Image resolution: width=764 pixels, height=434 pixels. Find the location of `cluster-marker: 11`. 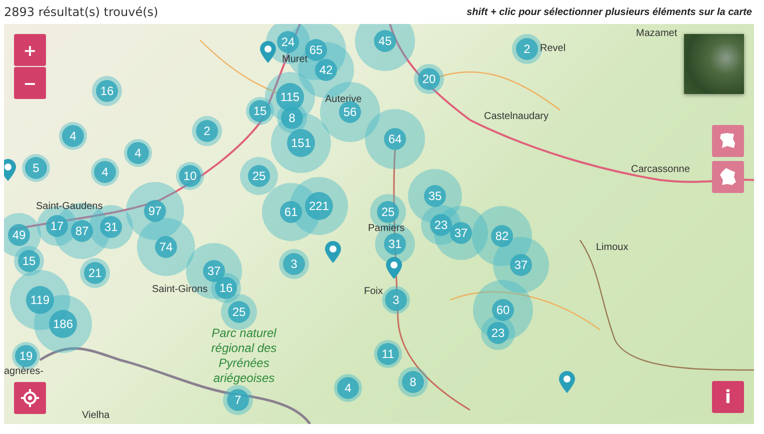

cluster-marker: 11 is located at coordinates (388, 354).